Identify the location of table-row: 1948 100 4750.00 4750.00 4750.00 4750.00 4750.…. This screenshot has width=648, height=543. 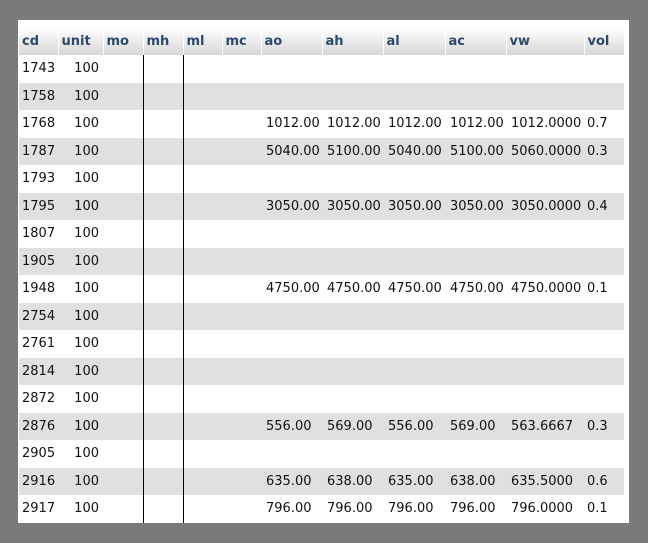
(321, 289).